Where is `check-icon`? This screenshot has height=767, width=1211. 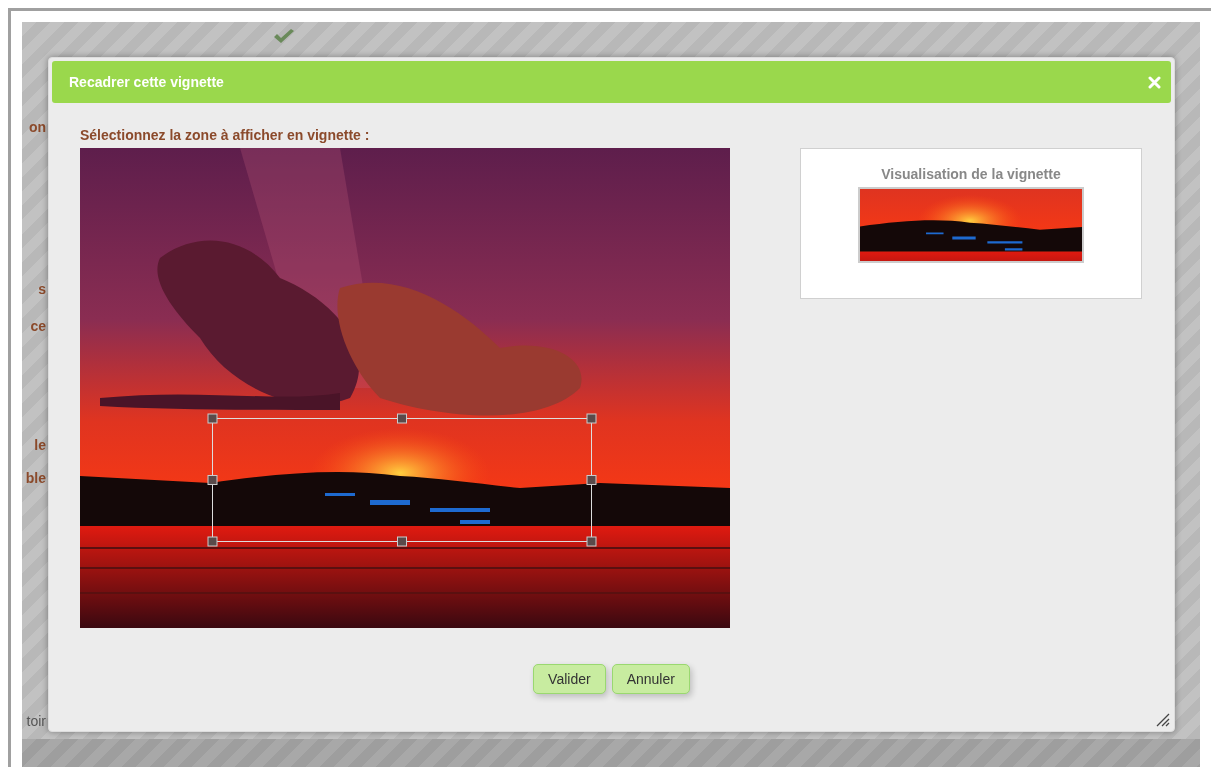
check-icon is located at coordinates (284, 37).